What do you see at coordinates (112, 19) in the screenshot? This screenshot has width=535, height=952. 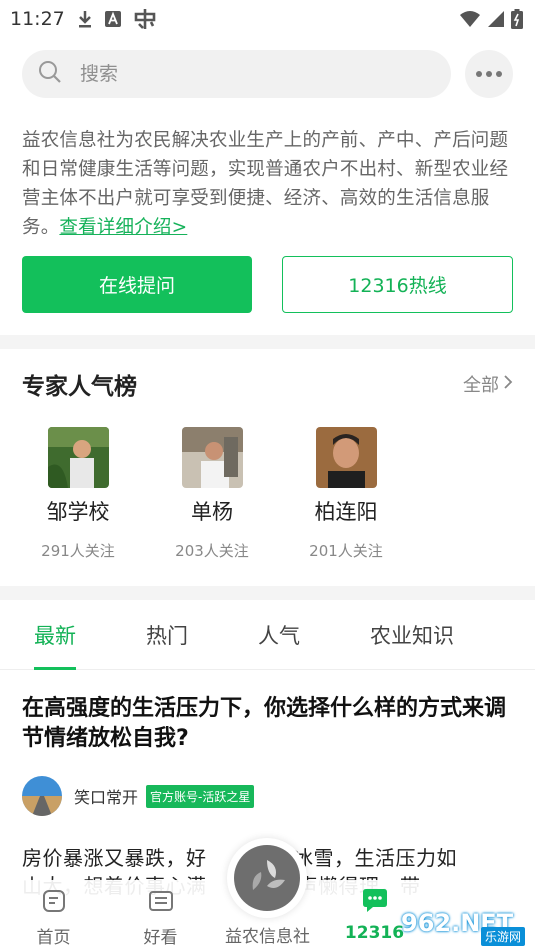 I see `a-icon` at bounding box center [112, 19].